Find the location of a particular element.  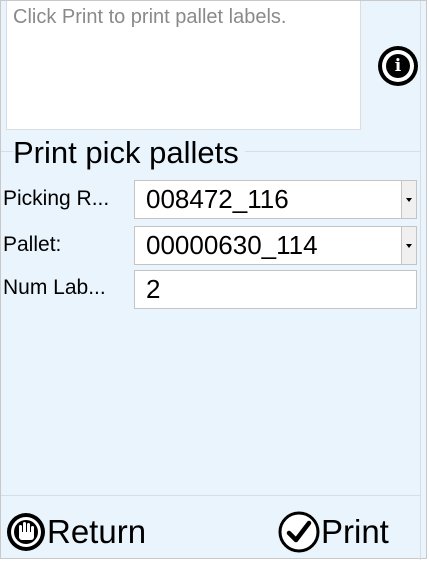

section-title: Print pick pallets is located at coordinates (129, 153).